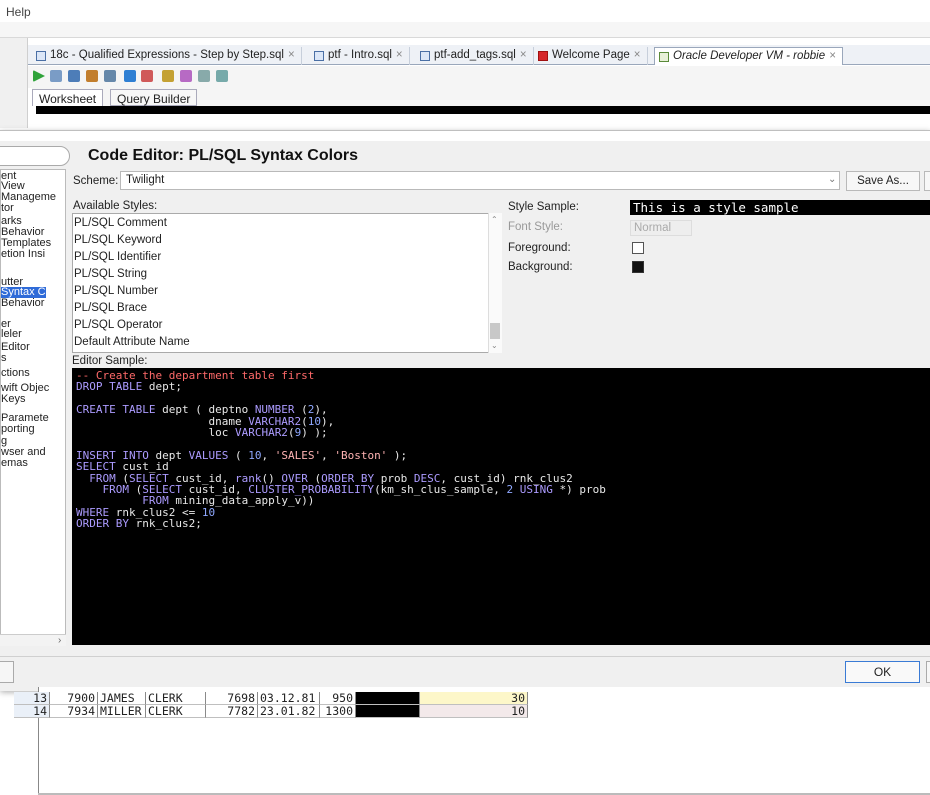 The image size is (930, 795). What do you see at coordinates (14, 83) in the screenshot?
I see `left-gutter` at bounding box center [14, 83].